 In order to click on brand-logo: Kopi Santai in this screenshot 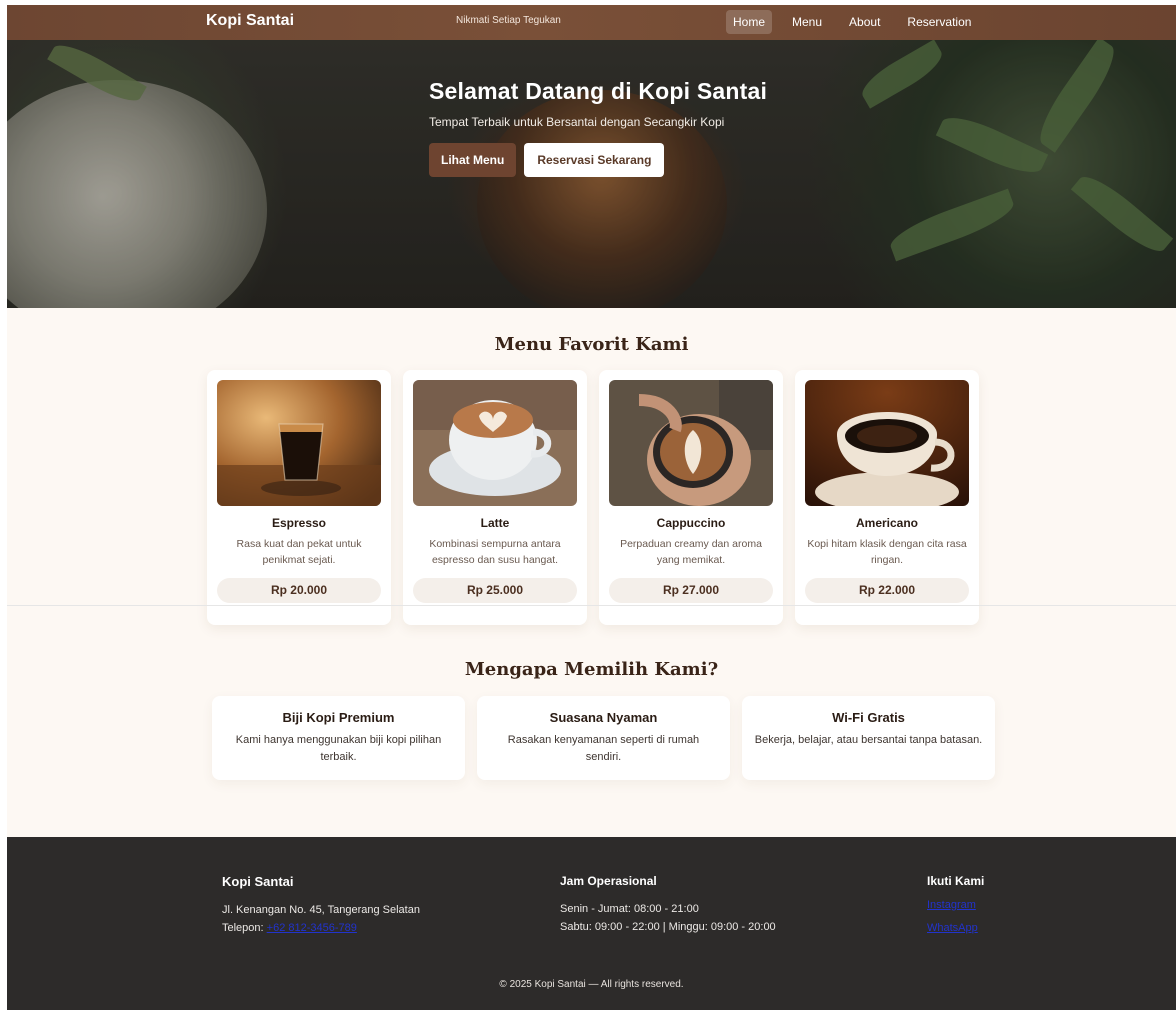, I will do `click(250, 21)`.